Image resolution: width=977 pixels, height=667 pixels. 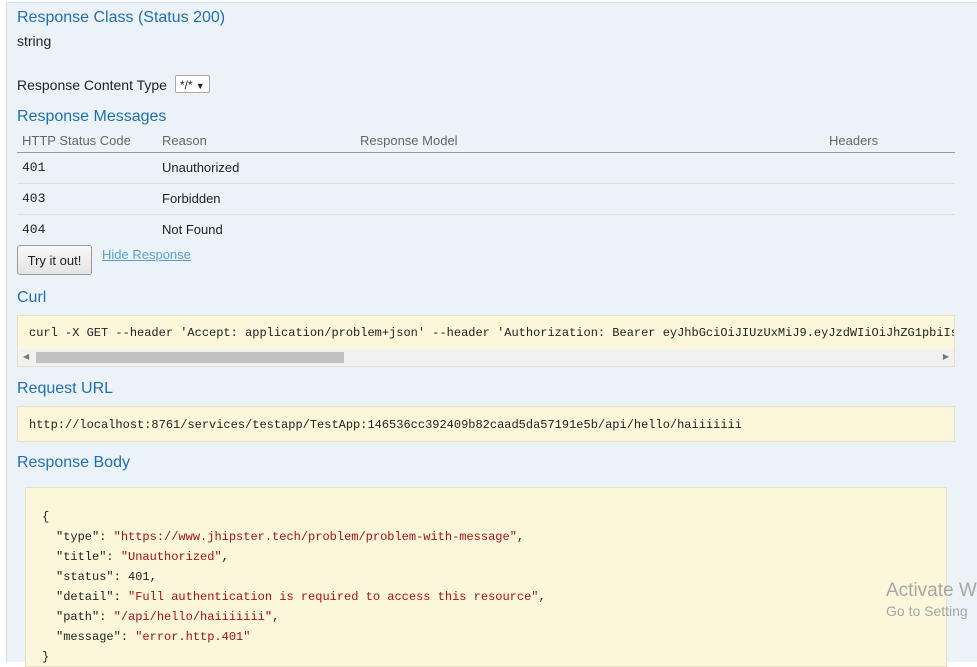 I want to click on status-code-cell: 401, so click(x=87, y=168).